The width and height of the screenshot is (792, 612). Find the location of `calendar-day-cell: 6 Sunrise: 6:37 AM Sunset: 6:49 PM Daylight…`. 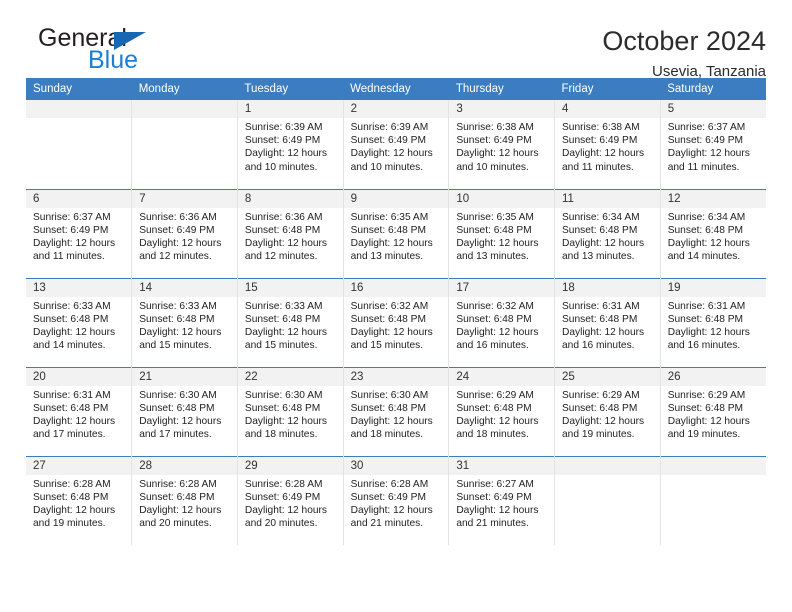

calendar-day-cell: 6 Sunrise: 6:37 AM Sunset: 6:49 PM Daylight… is located at coordinates (79, 233).